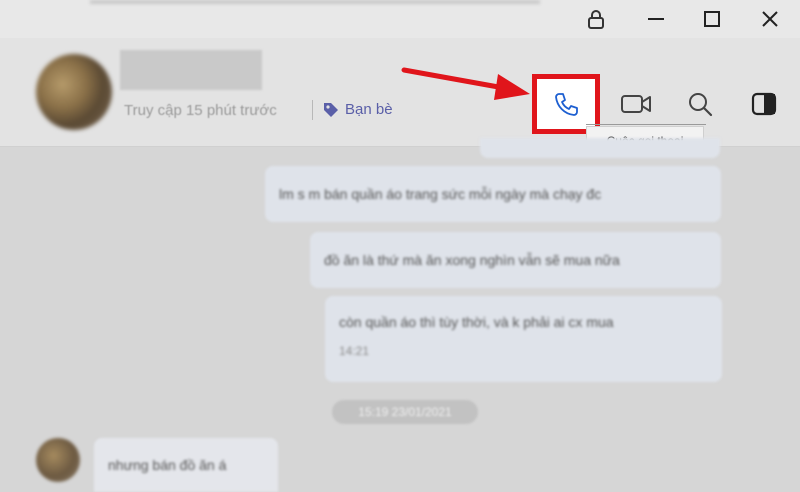  I want to click on contact-avatar, so click(74, 92).